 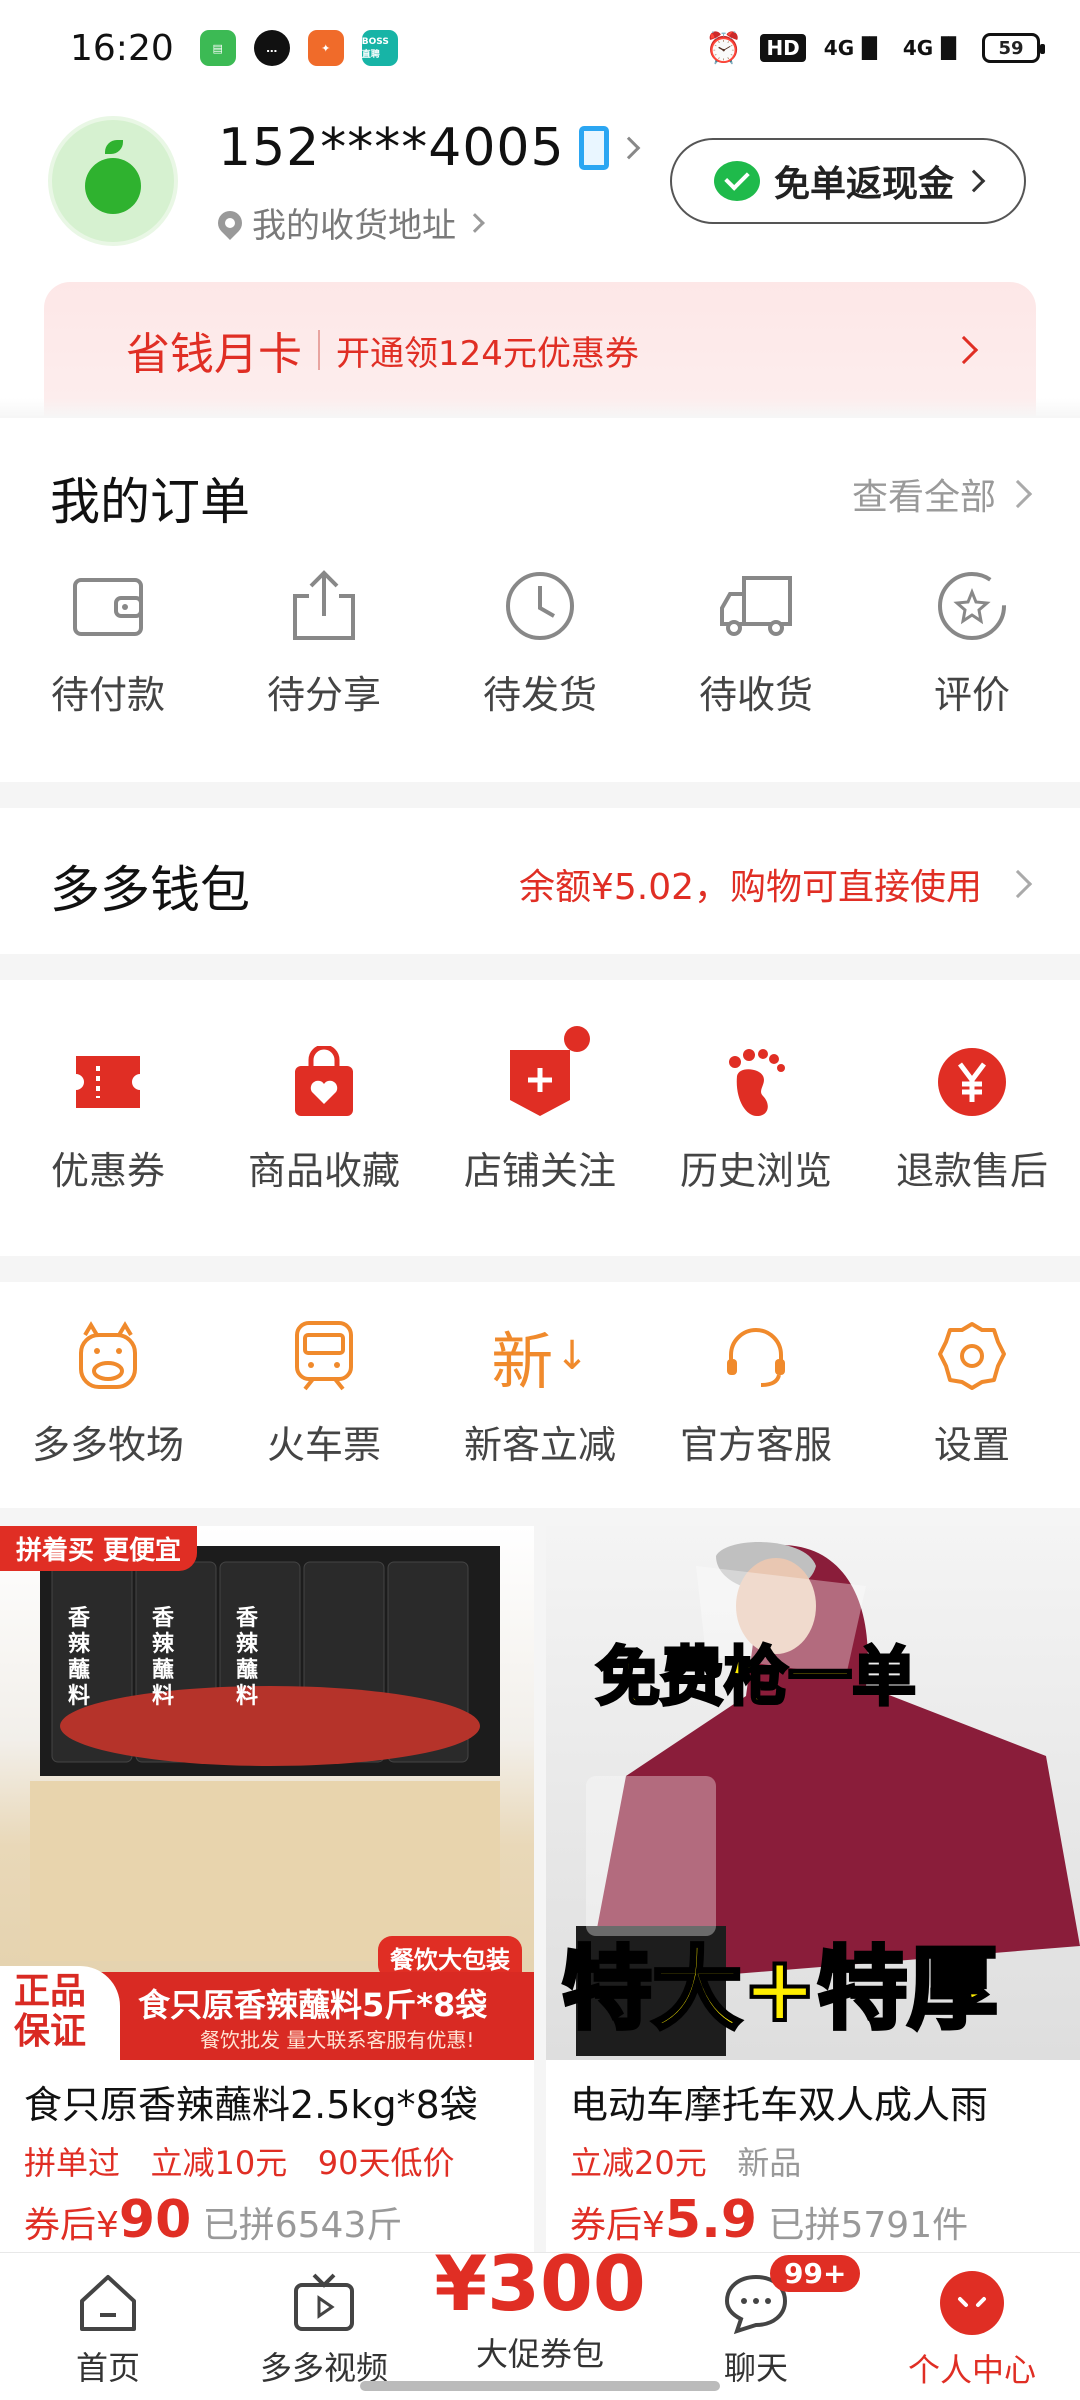 What do you see at coordinates (724, 48) in the screenshot?
I see `alarm-icon: ⏰` at bounding box center [724, 48].